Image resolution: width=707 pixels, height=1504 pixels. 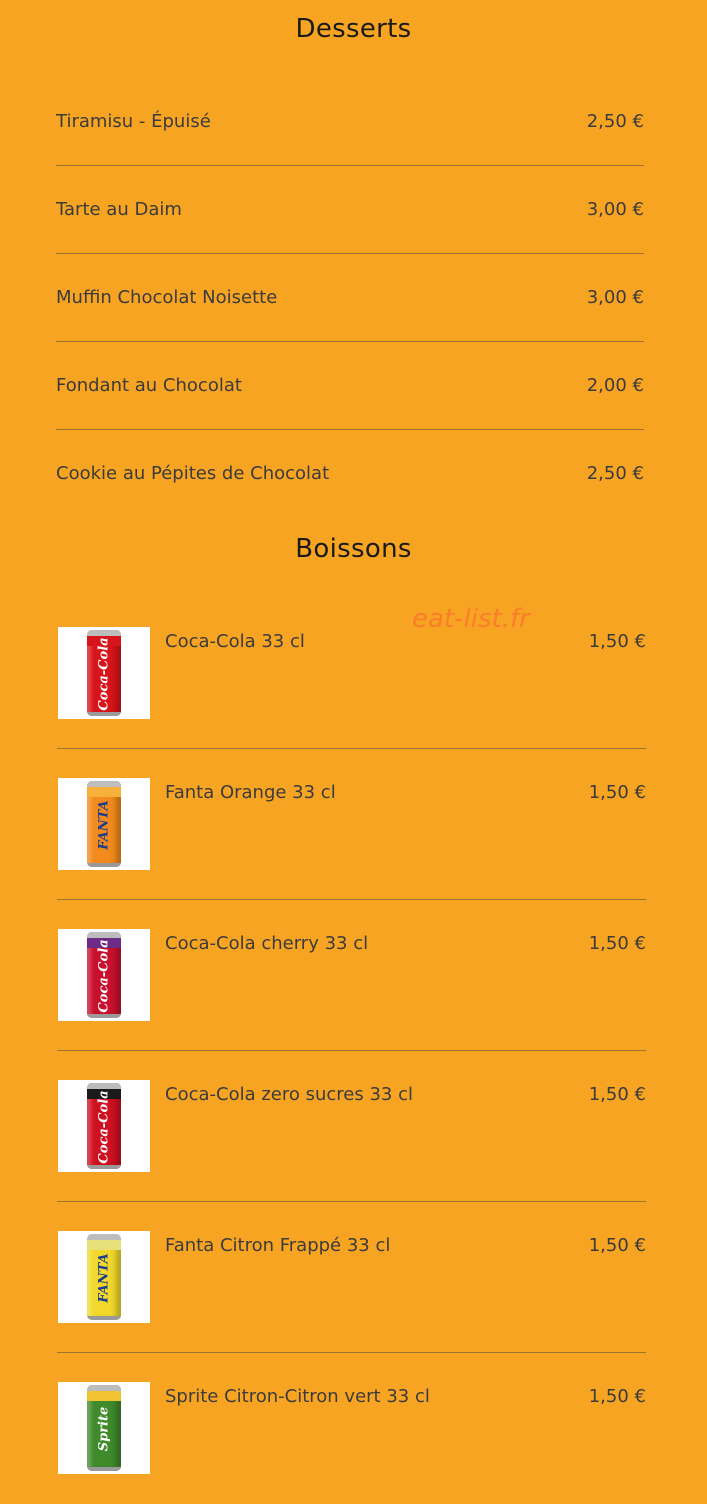 What do you see at coordinates (289, 1094) in the screenshot?
I see `drink-name: Coca-Cola zero sucres 33 cl` at bounding box center [289, 1094].